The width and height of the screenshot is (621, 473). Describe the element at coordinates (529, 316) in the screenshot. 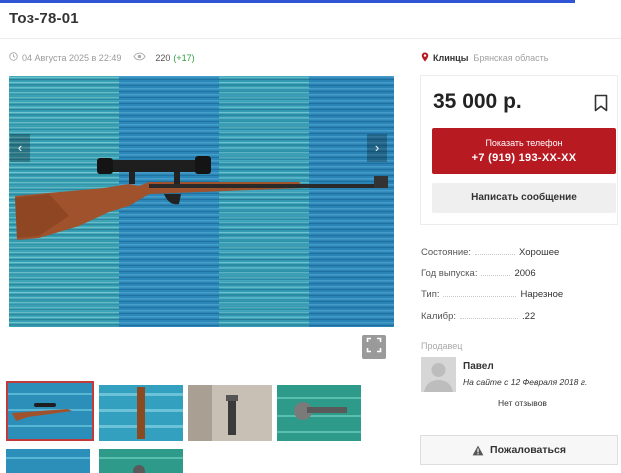

I see `spec-value: .22` at that location.